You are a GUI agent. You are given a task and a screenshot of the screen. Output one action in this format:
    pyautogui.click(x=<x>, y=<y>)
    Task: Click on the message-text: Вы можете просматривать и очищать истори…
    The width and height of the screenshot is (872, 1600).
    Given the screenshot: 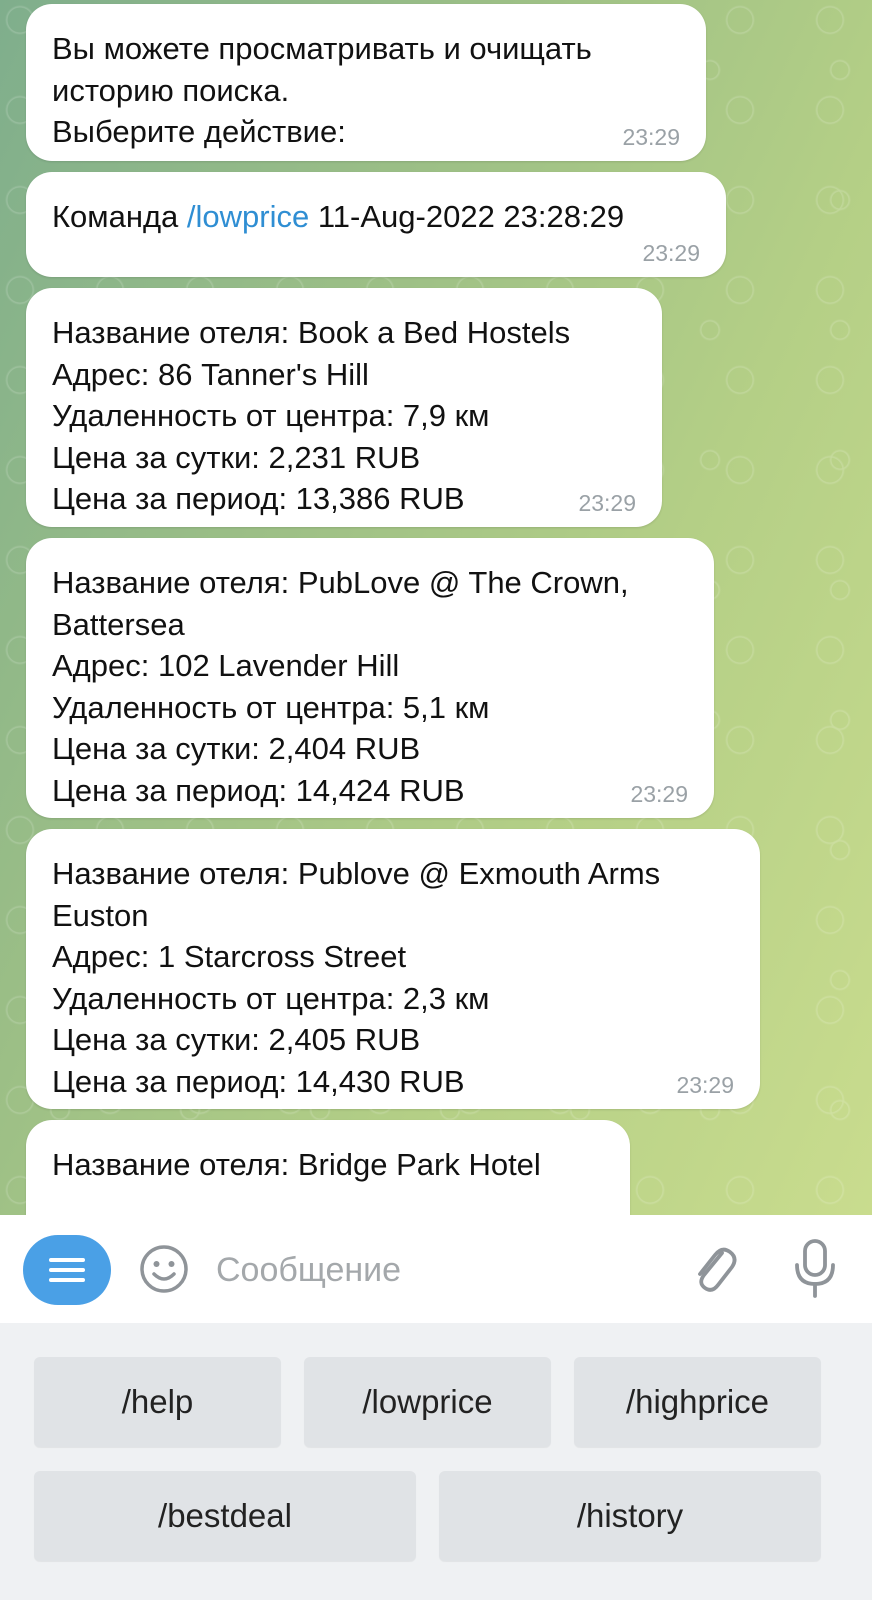 What is the action you would take?
    pyautogui.click(x=322, y=90)
    